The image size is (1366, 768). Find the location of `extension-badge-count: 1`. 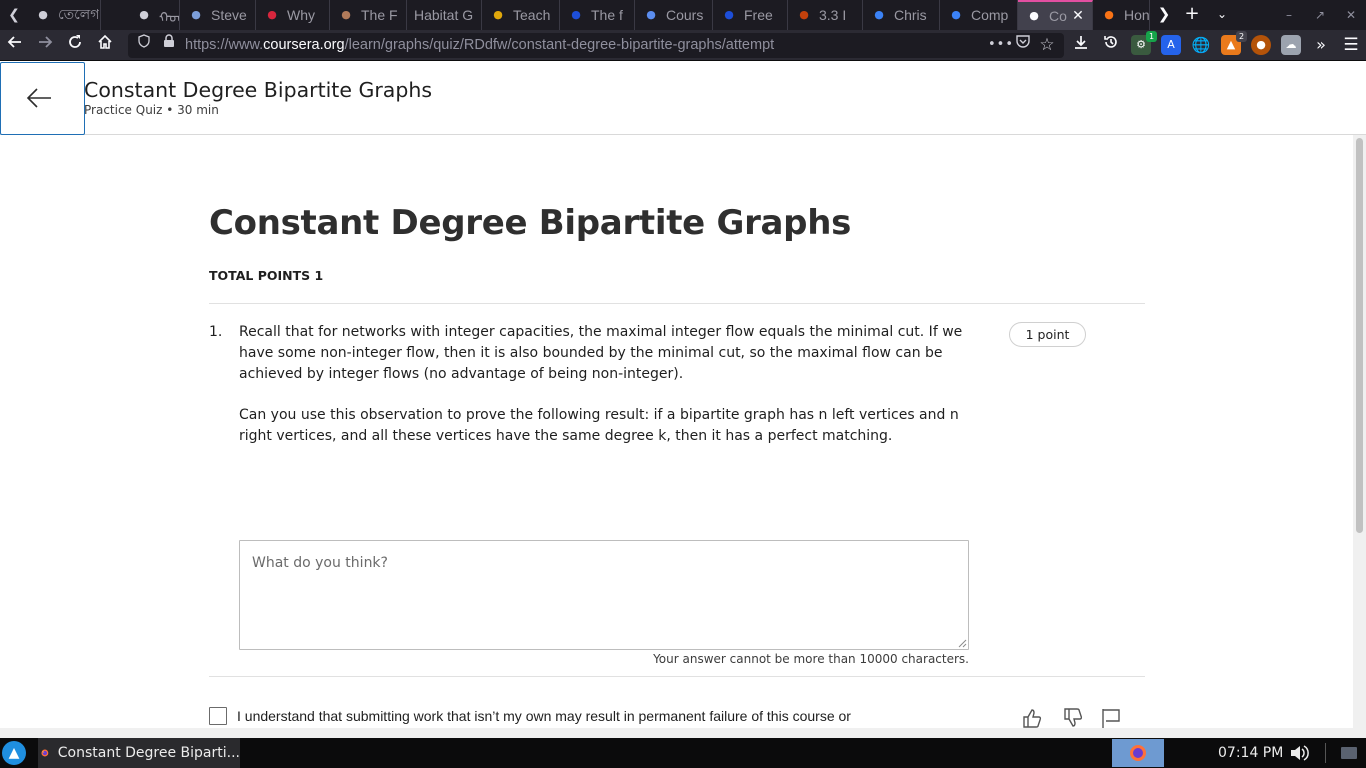

extension-badge-count: 1 is located at coordinates (1151, 36).